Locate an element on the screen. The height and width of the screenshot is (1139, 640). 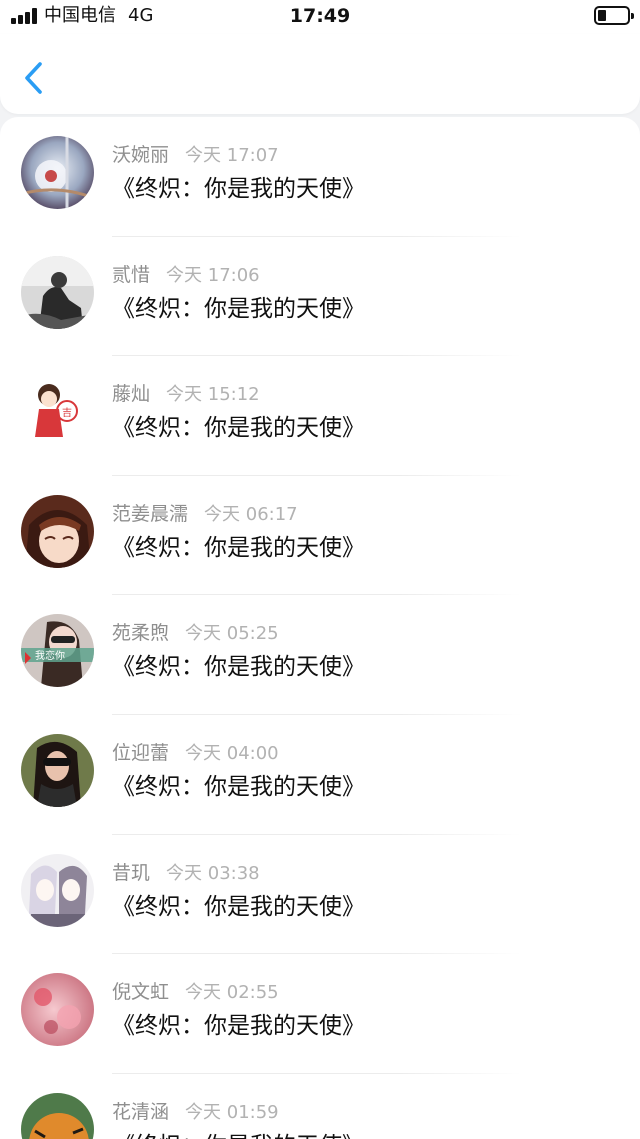
comment-time: 今天 01:59 is located at coordinates (232, 1112).